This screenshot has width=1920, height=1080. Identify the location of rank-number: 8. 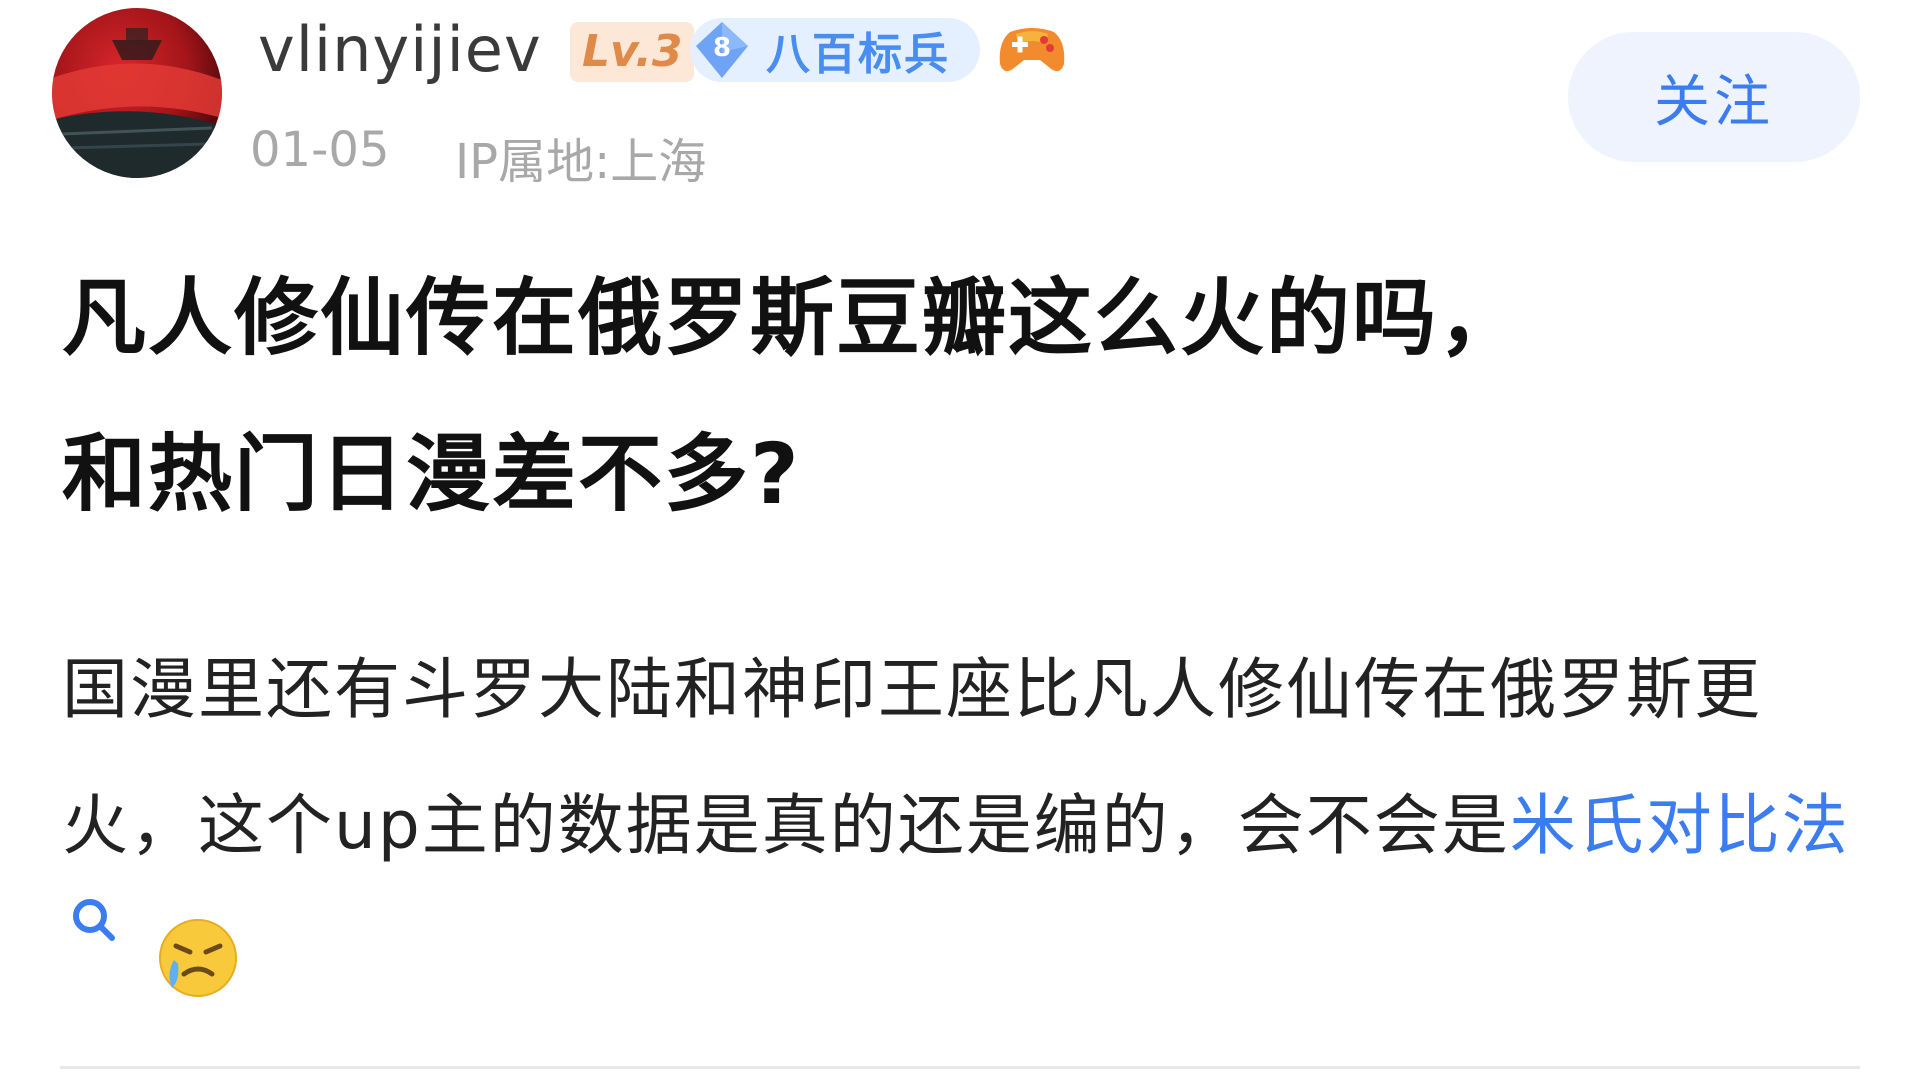
(722, 48).